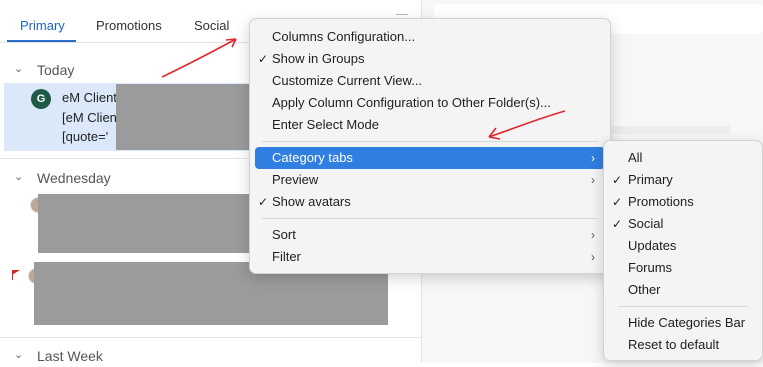  What do you see at coordinates (42, 25) in the screenshot?
I see `tab-primary: Primary` at bounding box center [42, 25].